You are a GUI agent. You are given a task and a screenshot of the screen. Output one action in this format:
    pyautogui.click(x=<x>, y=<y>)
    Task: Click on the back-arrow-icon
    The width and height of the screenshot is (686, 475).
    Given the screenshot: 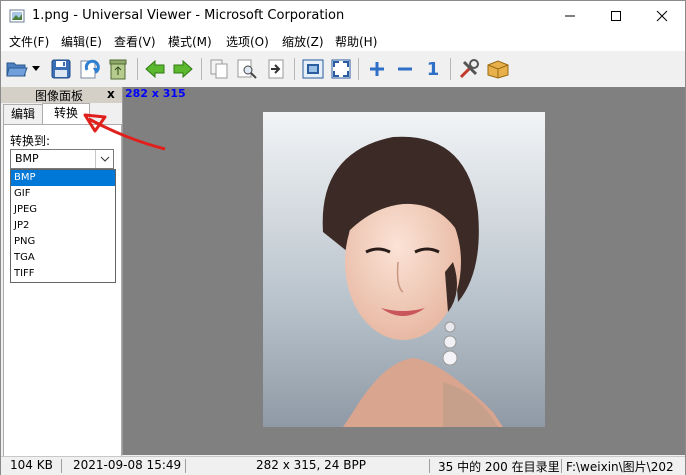 What is the action you would take?
    pyautogui.click(x=155, y=69)
    